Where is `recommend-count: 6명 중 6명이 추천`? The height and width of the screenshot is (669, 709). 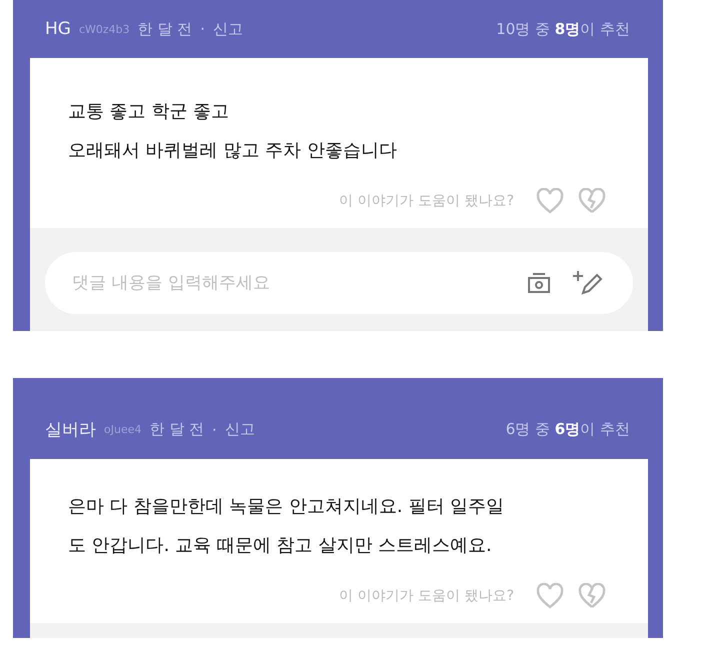 recommend-count: 6명 중 6명이 추천 is located at coordinates (568, 429).